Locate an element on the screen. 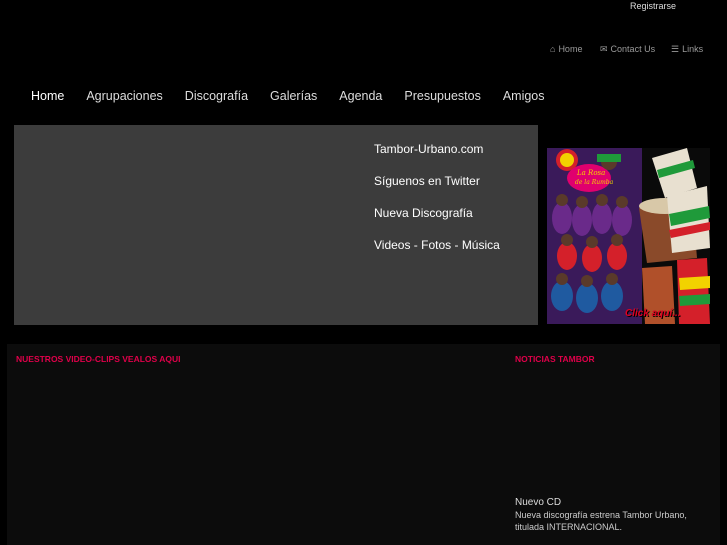 The height and width of the screenshot is (545, 727). list-icon: ☰ is located at coordinates (675, 48).